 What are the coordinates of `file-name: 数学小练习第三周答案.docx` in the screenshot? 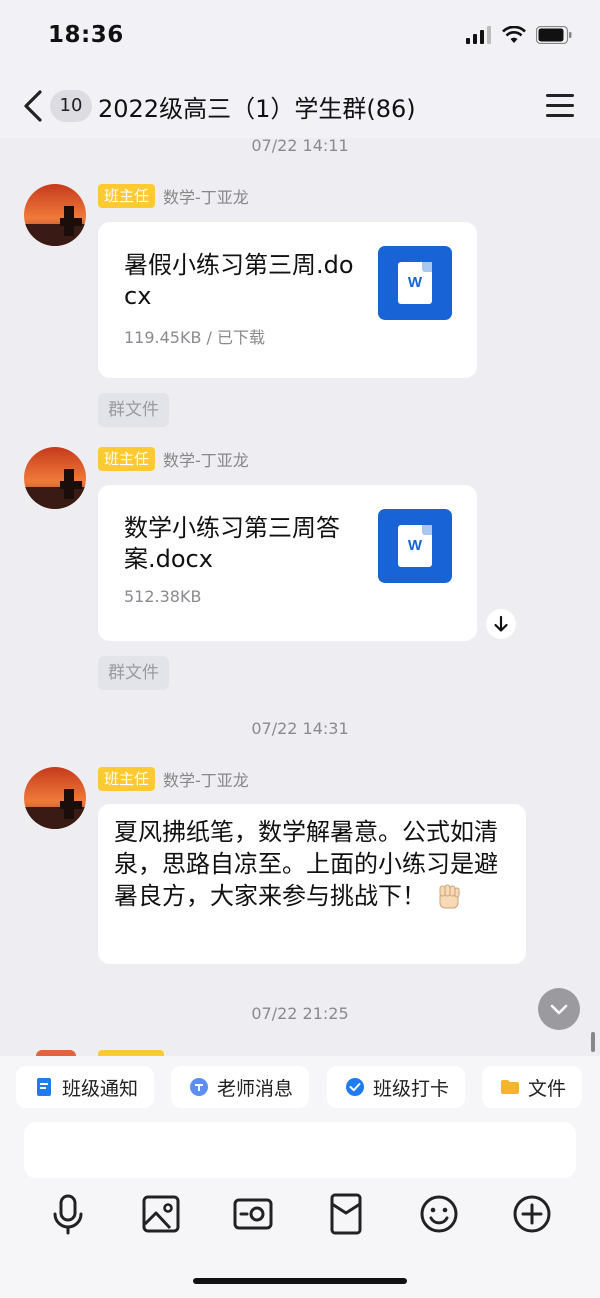 It's located at (232, 543).